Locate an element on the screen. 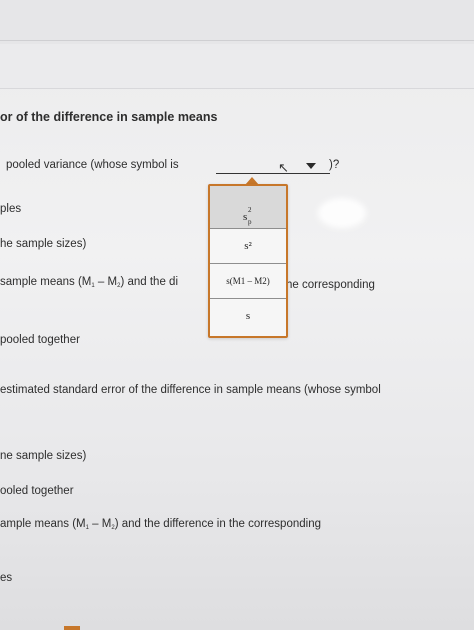  line-samples: ples is located at coordinates (11, 209).